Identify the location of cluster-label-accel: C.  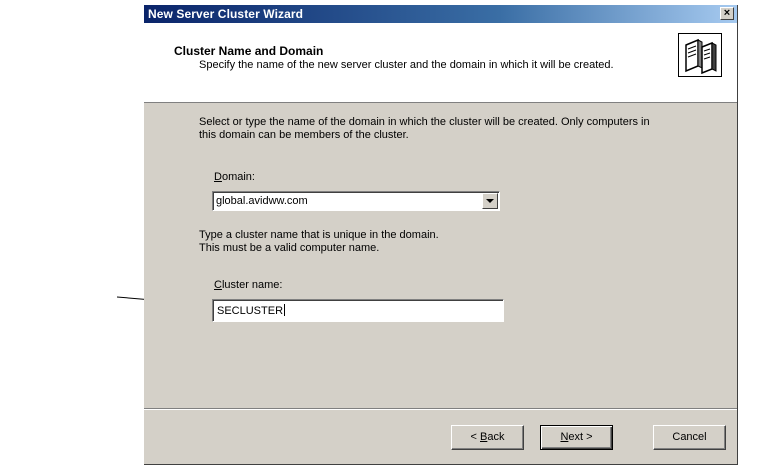
(218, 285).